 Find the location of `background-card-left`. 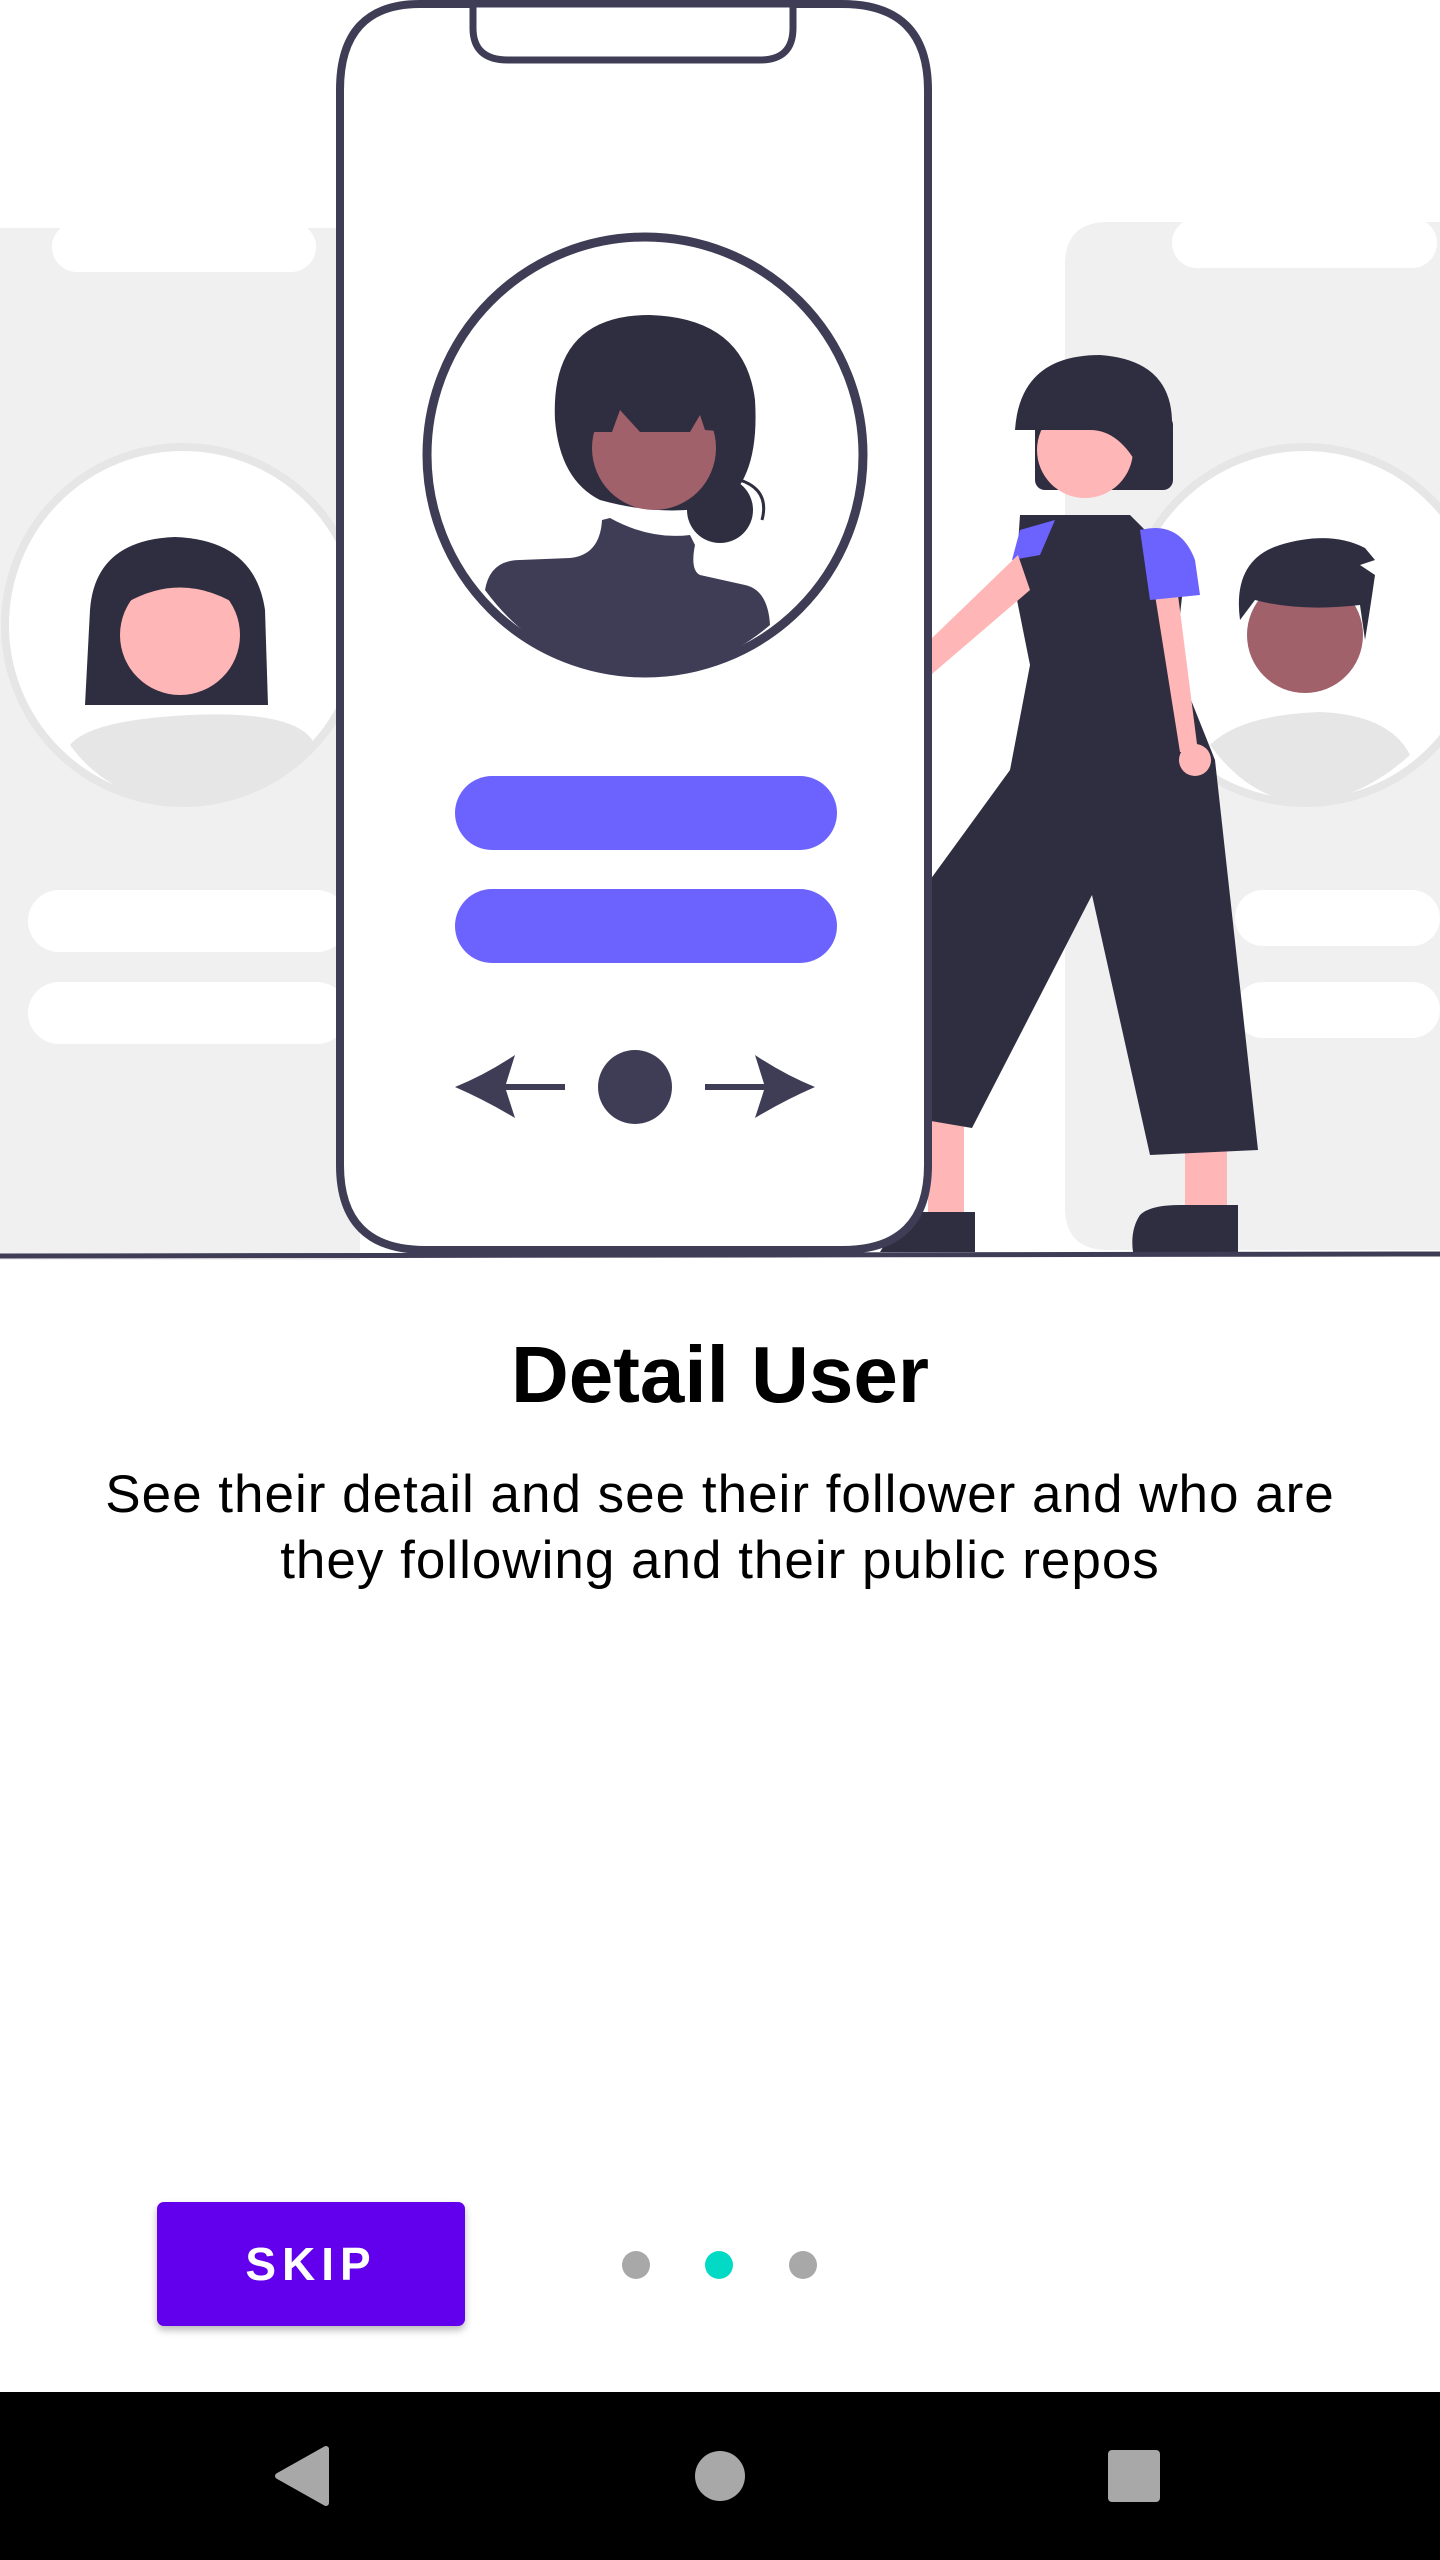

background-card-left is located at coordinates (182, 741).